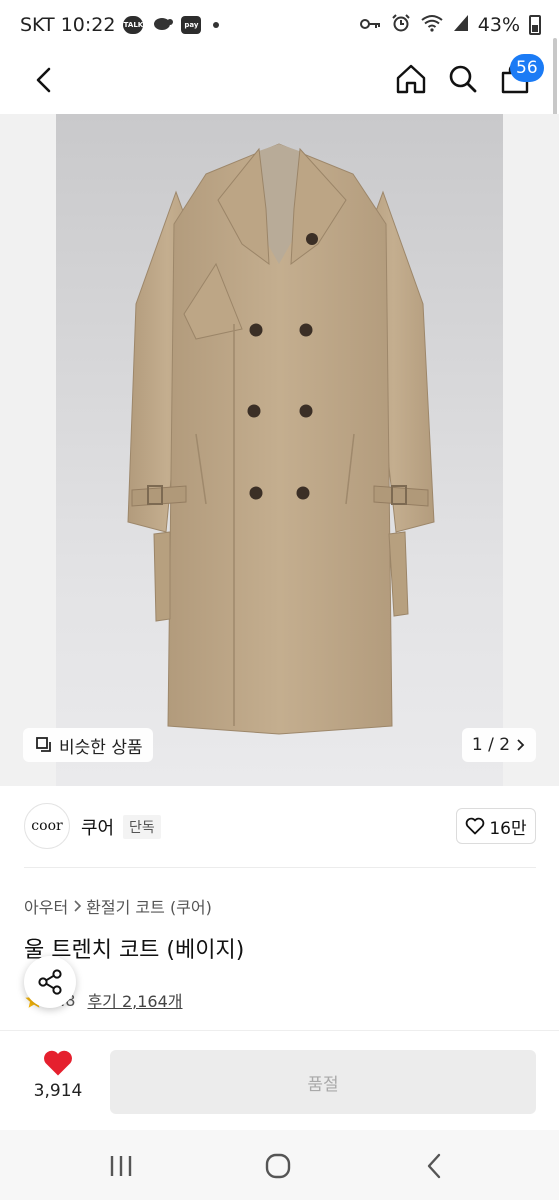  I want to click on wishlist-button: 3,914, so click(58, 1081).